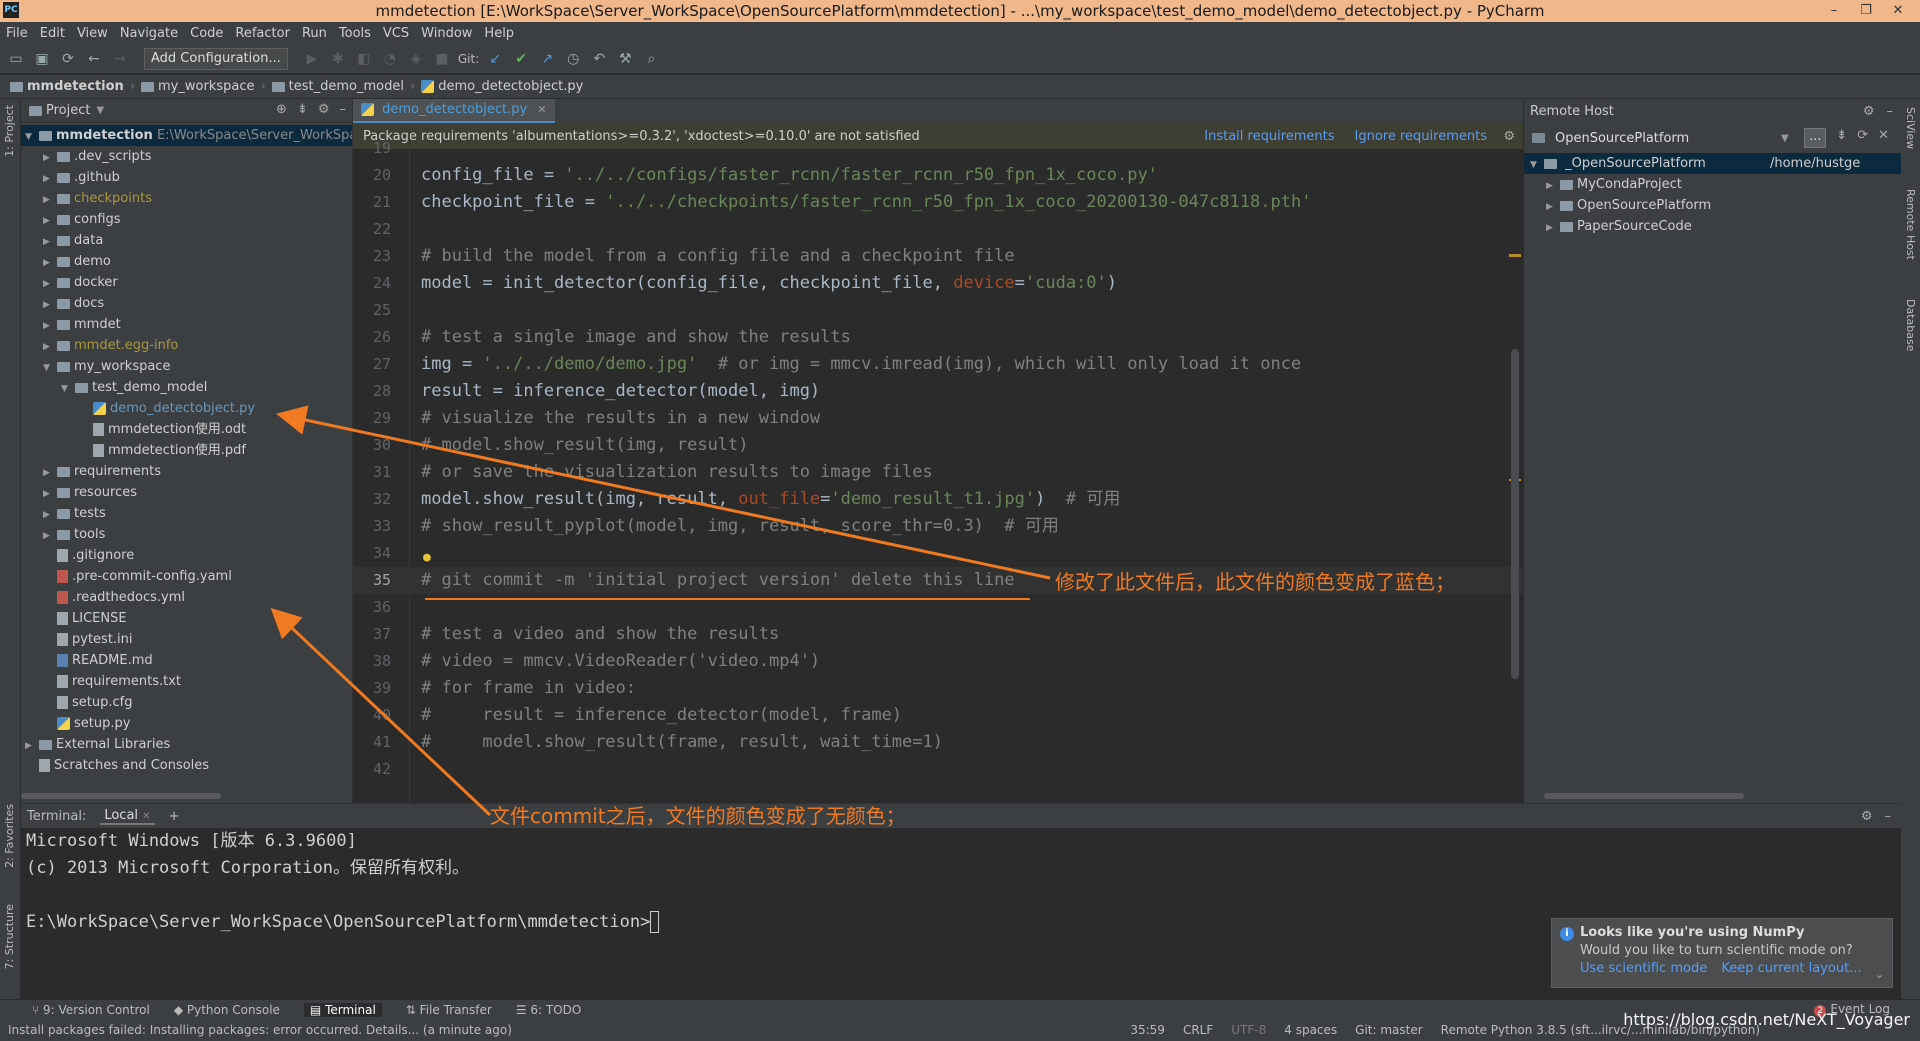 The height and width of the screenshot is (1041, 1920). Describe the element at coordinates (442, 59) in the screenshot. I see `stop-icon: ■` at that location.